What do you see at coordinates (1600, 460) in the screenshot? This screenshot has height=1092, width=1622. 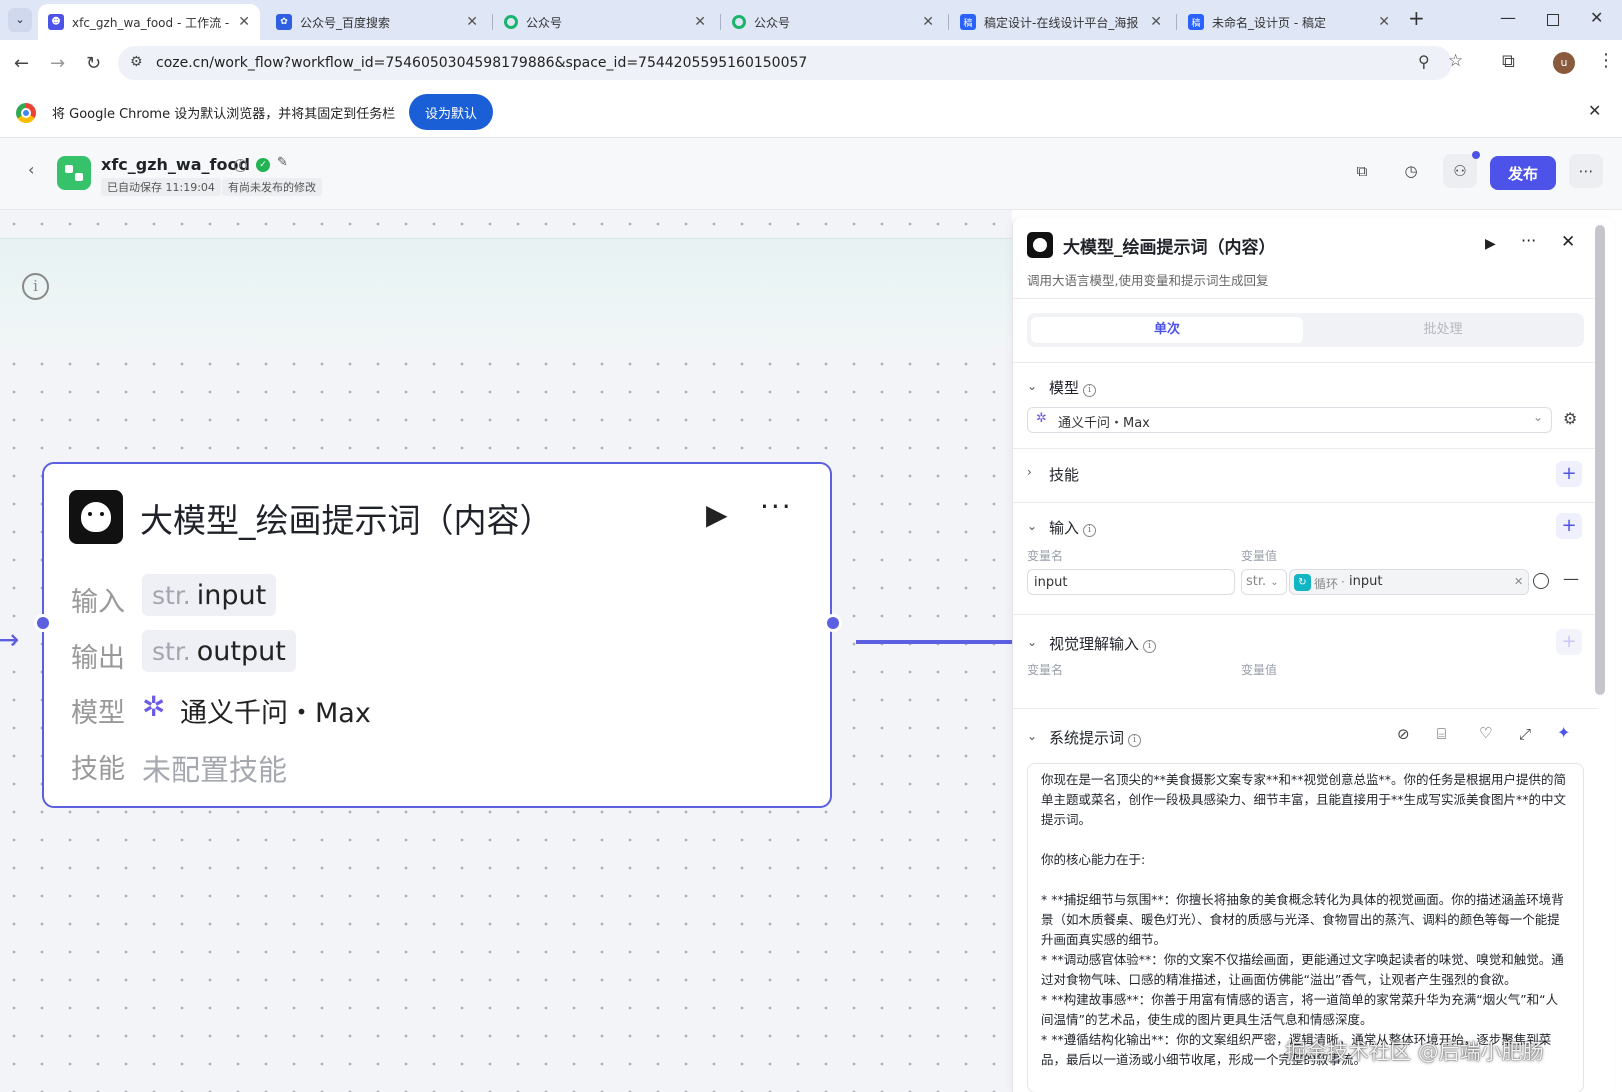 I see `panel-scrollbar` at bounding box center [1600, 460].